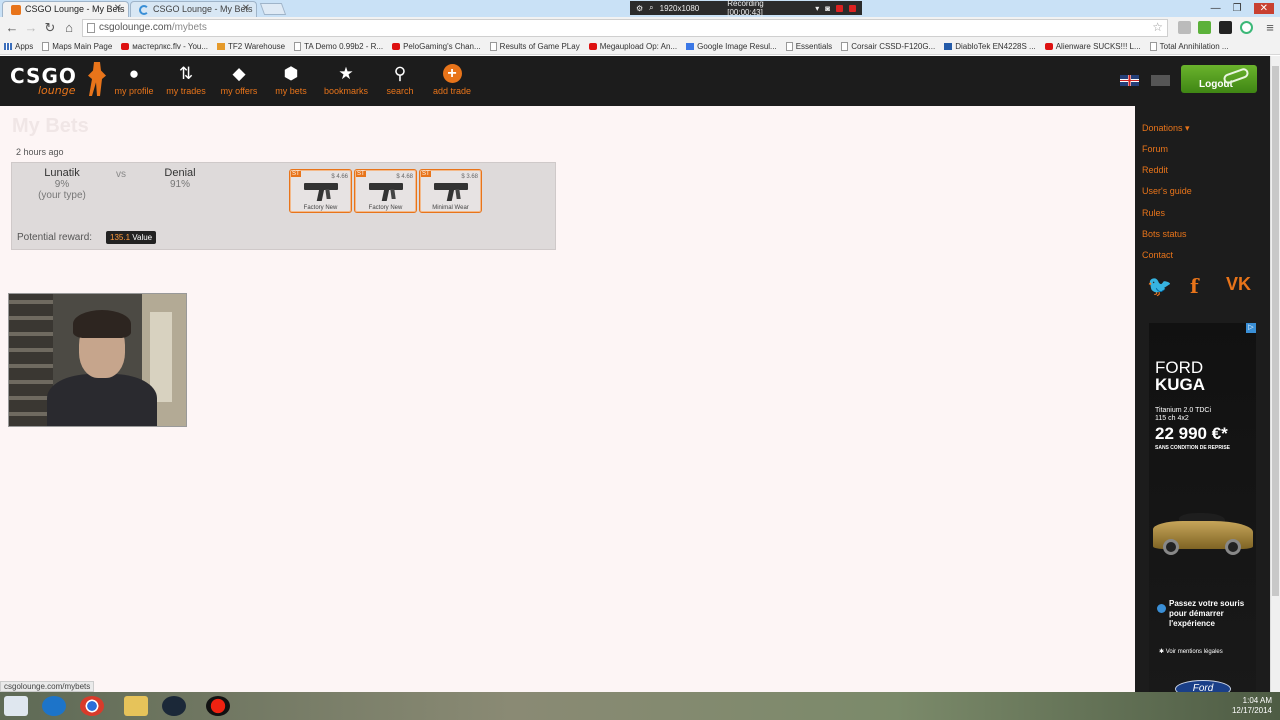  What do you see at coordinates (346, 80) in the screenshot?
I see `nav-bookmarks: ★ bookmarks` at bounding box center [346, 80].